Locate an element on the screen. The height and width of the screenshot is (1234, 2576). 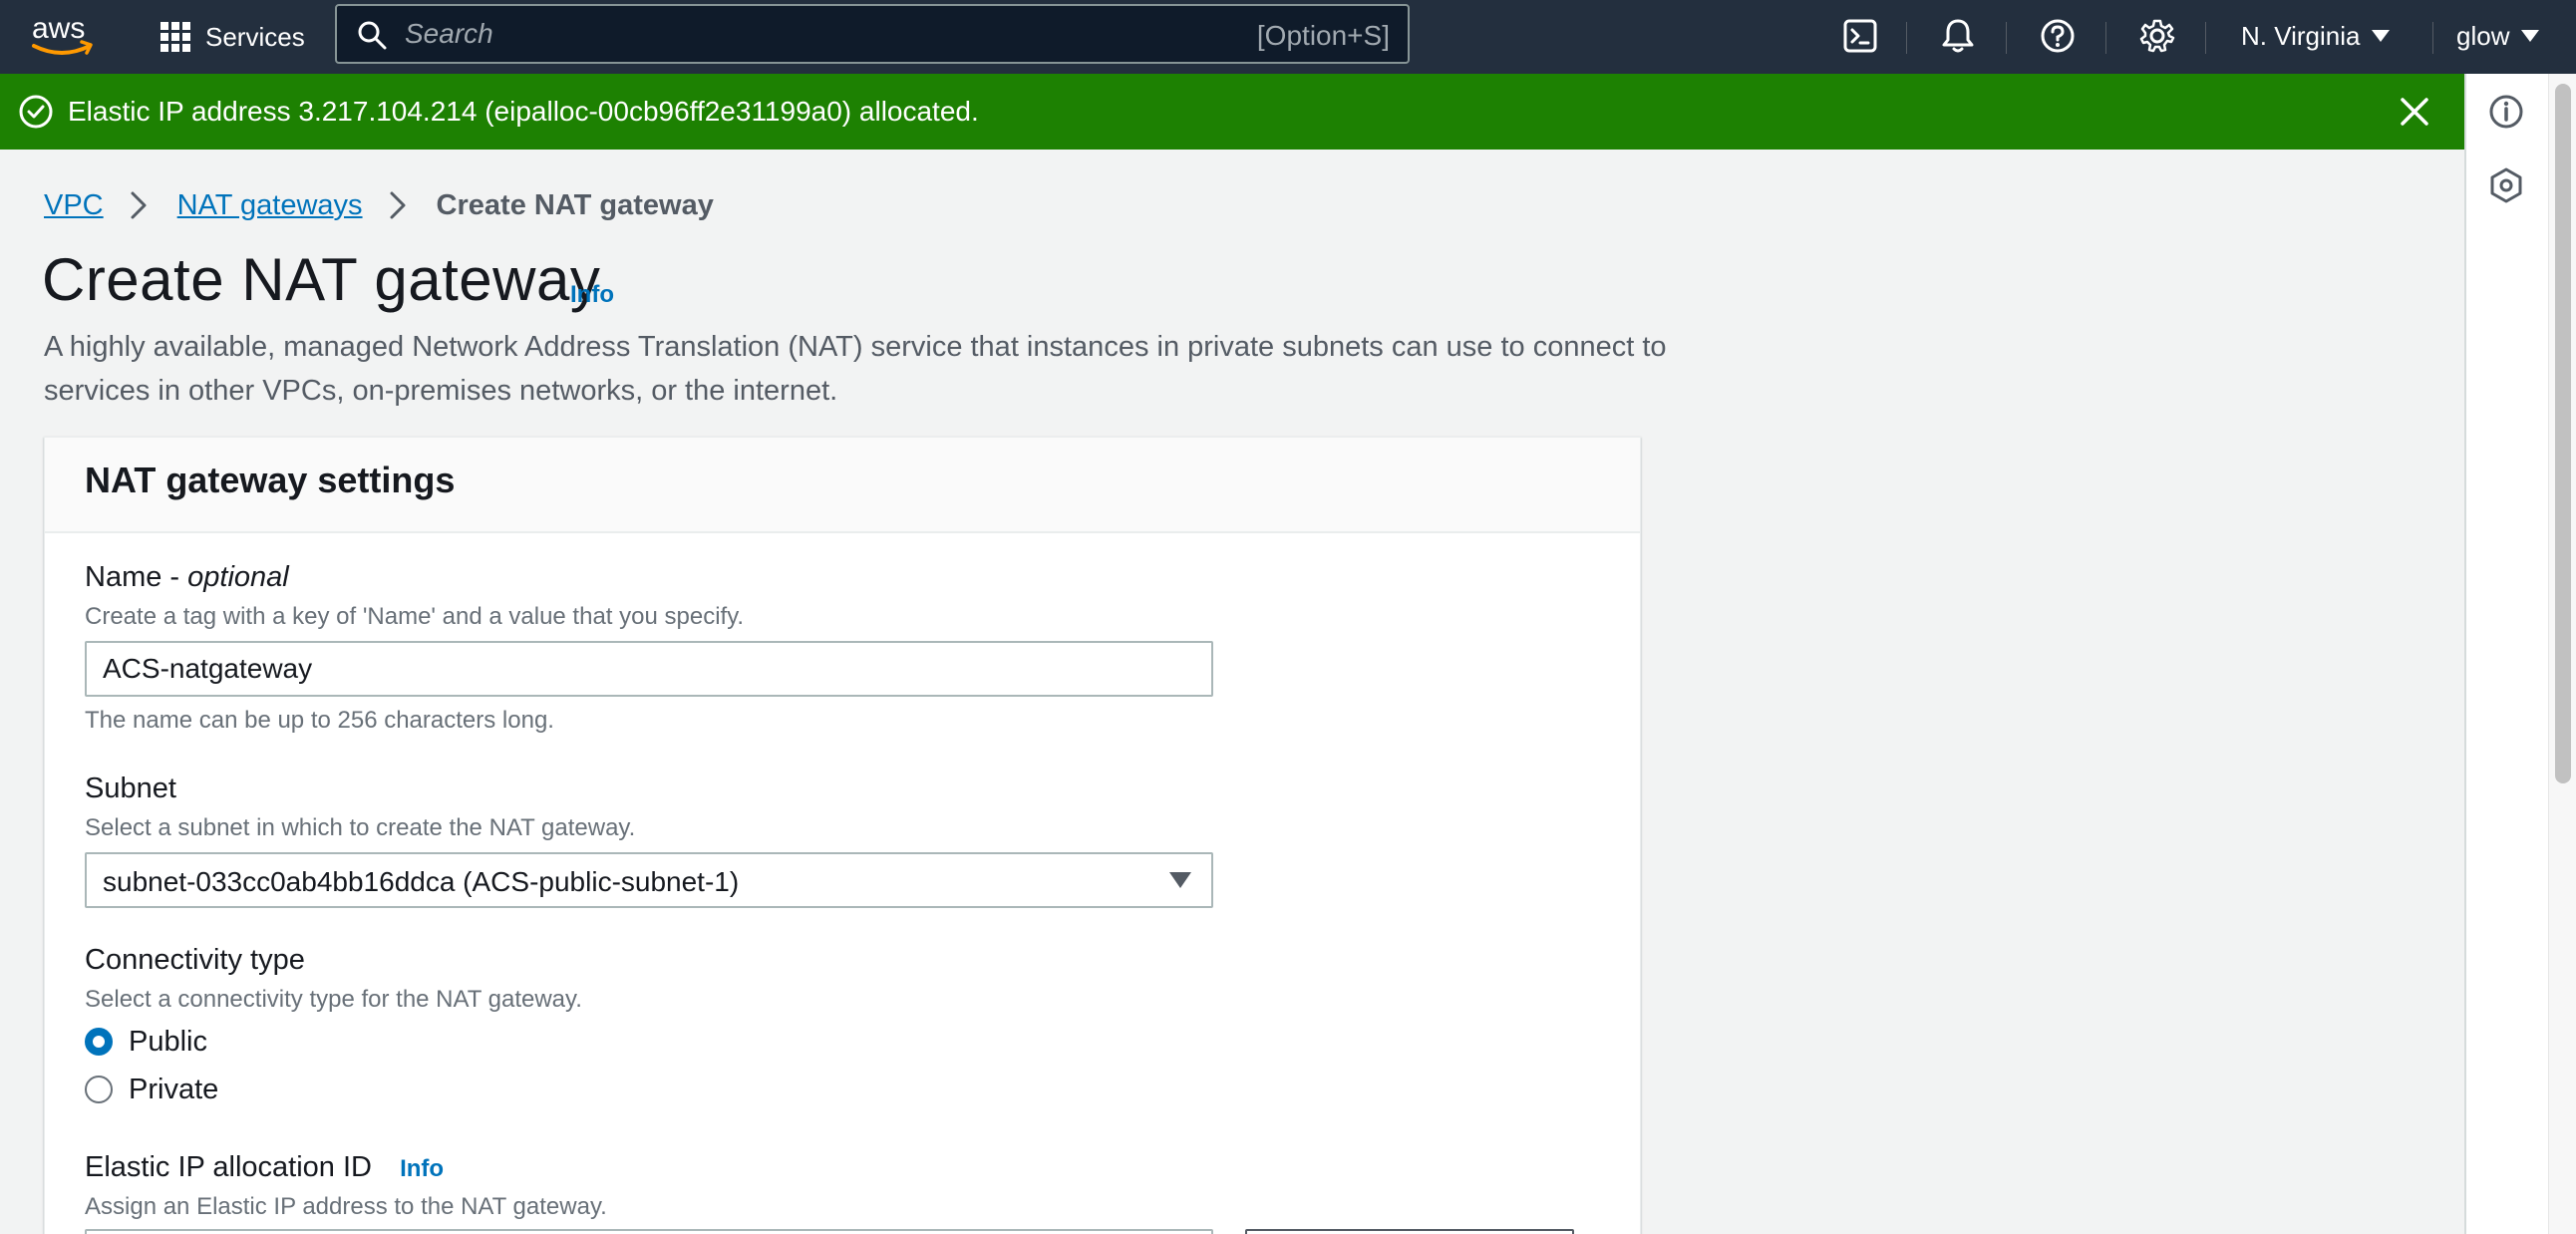
gear-icon is located at coordinates (2157, 36).